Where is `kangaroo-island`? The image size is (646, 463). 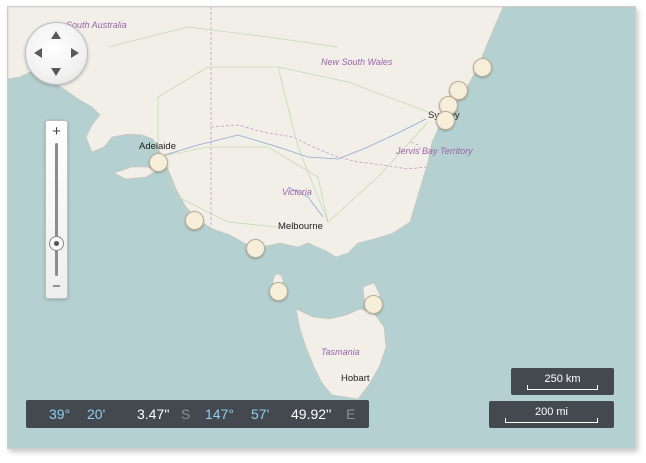
kangaroo-island is located at coordinates (135, 173).